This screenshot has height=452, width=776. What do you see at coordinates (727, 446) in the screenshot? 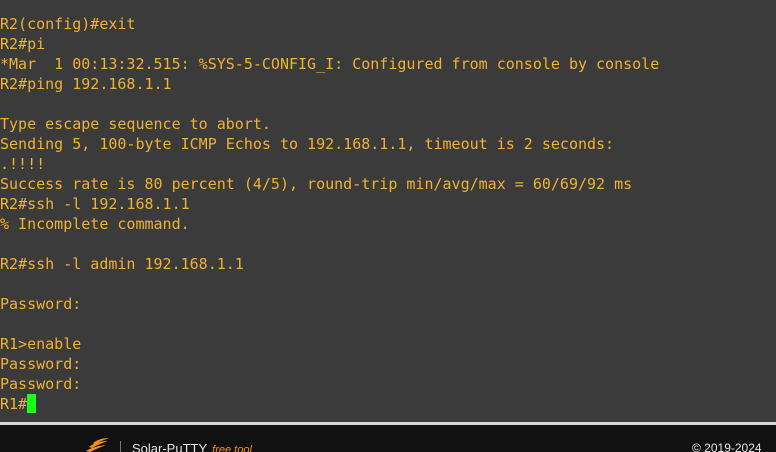
I see `copyright-text: © 2019-2024` at bounding box center [727, 446].